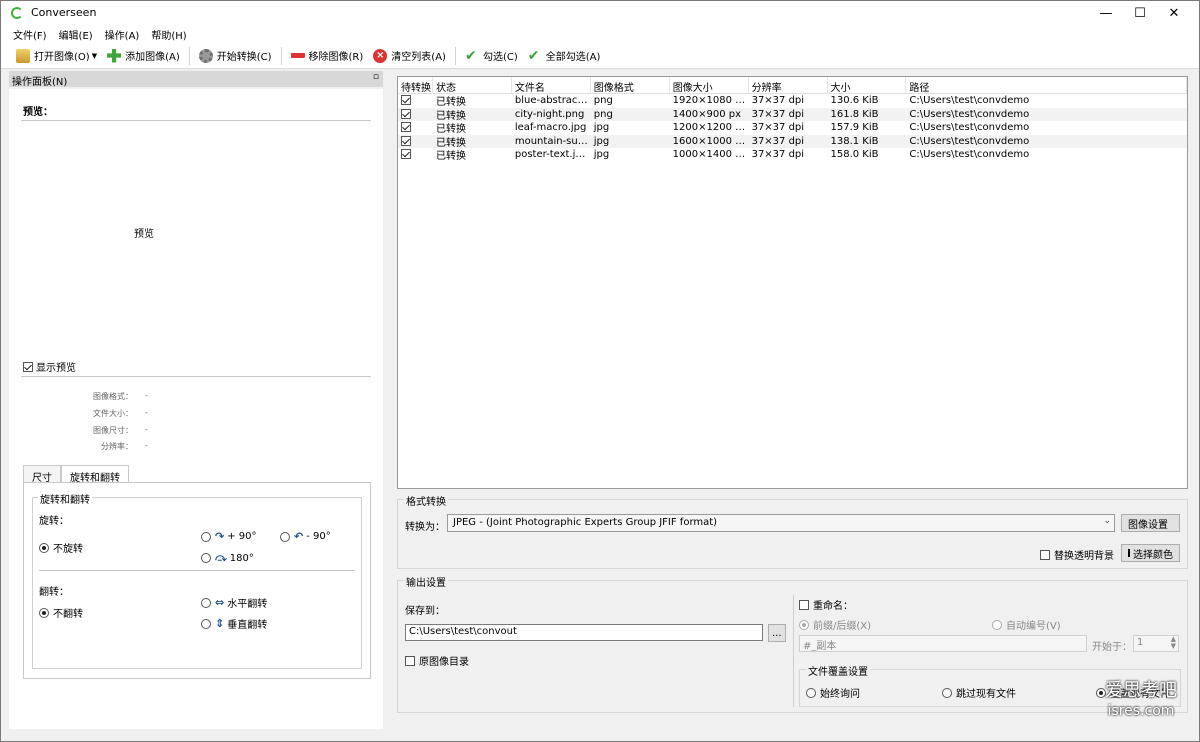  I want to click on column-header: 待转换, so click(415, 85).